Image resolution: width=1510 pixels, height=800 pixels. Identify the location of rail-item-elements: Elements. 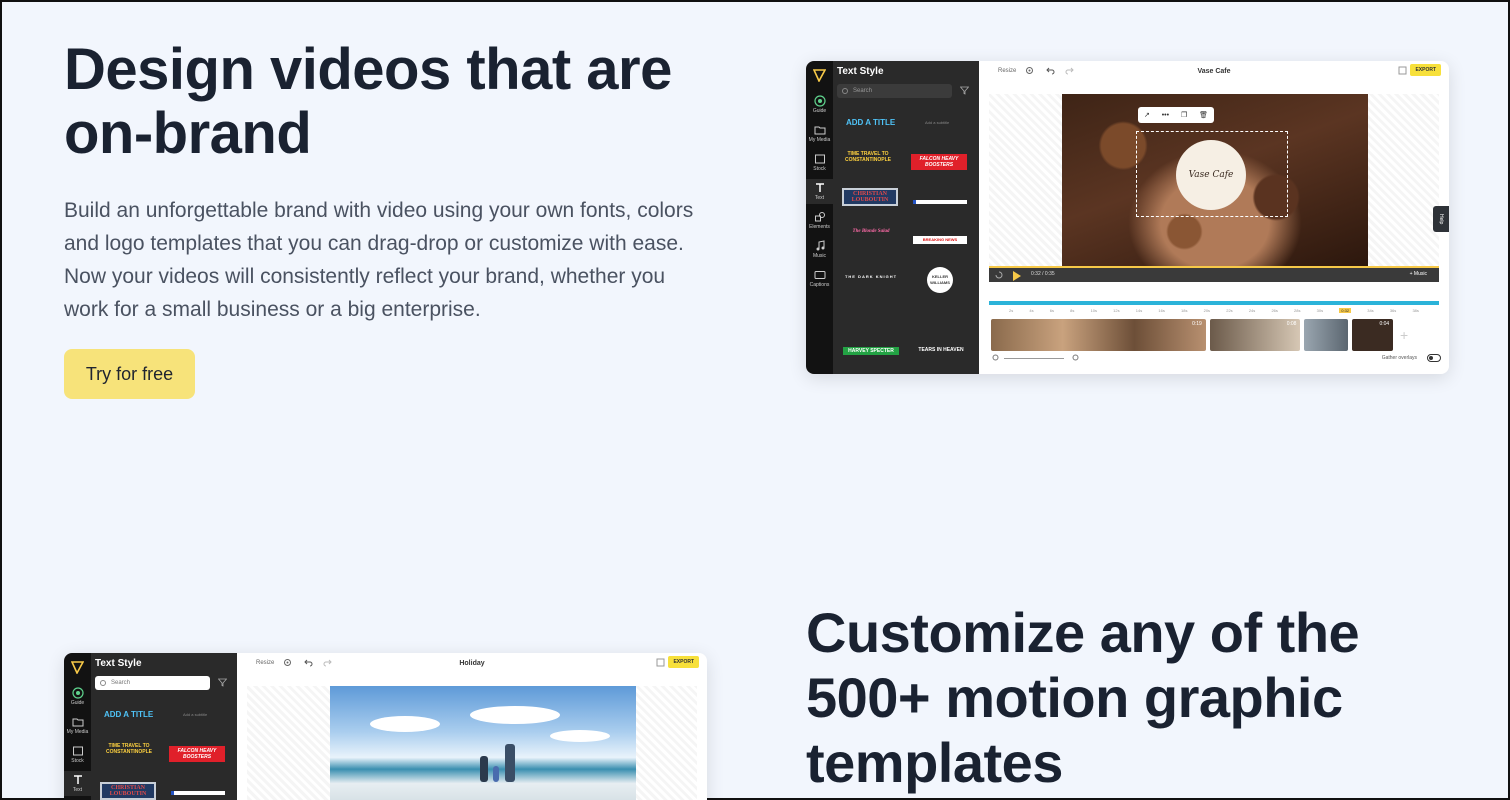
(819, 220).